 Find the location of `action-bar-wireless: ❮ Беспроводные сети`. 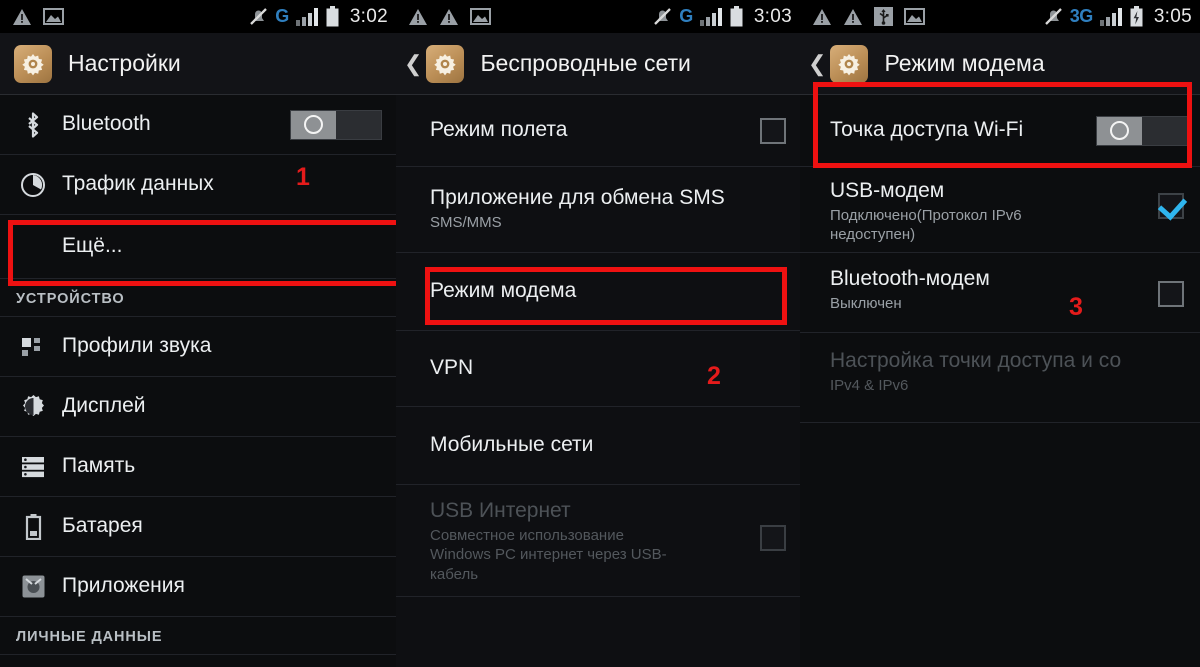

action-bar-wireless: ❮ Беспроводные сети is located at coordinates (598, 64).